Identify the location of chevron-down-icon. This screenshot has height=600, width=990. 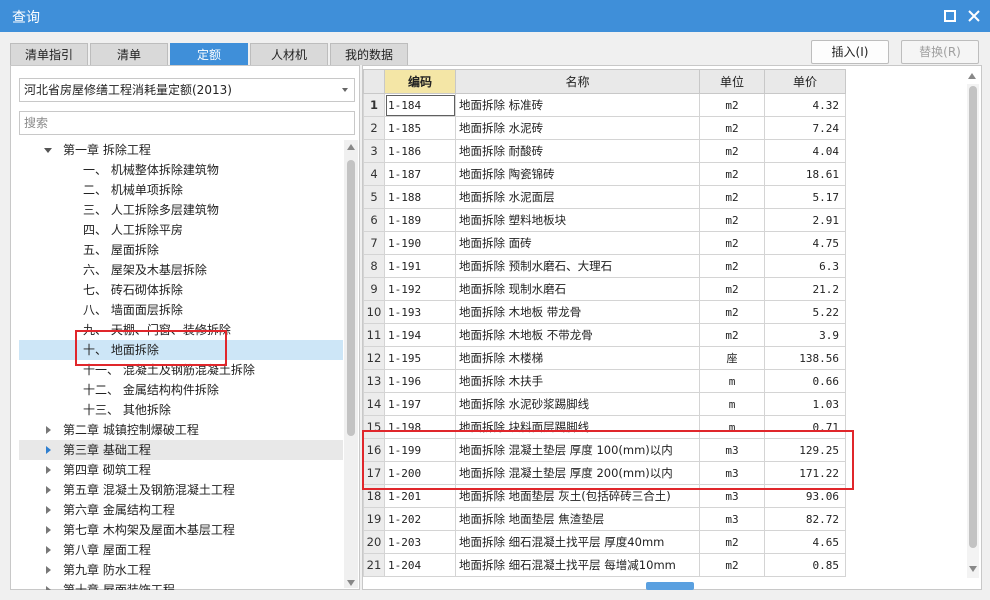
(48, 150).